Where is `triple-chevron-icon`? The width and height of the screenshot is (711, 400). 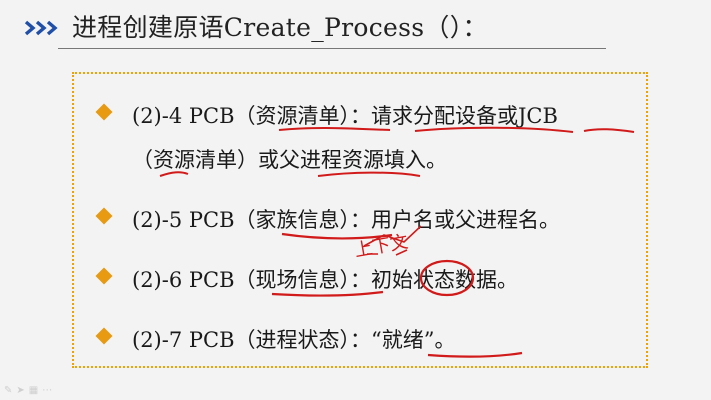
triple-chevron-icon is located at coordinates (41, 28).